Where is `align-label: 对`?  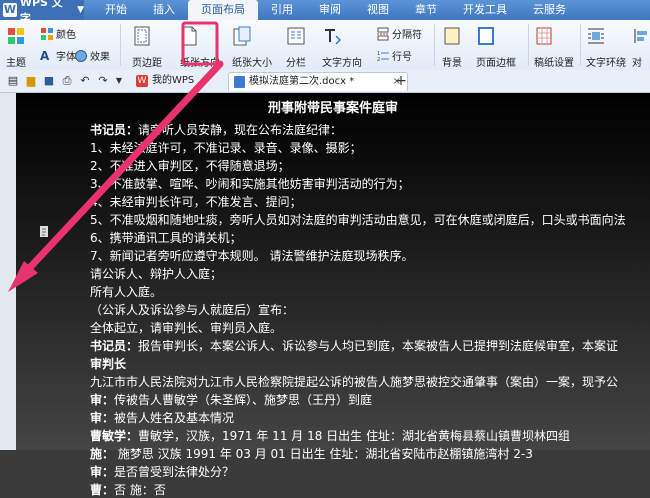
align-label: 对 is located at coordinates (637, 61).